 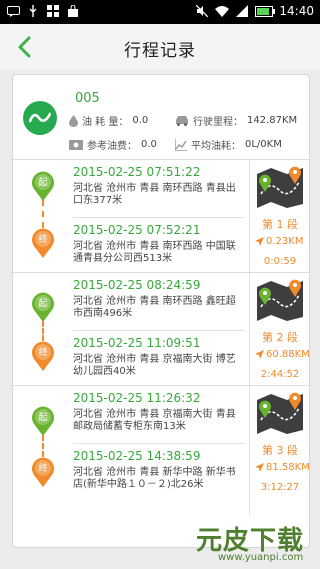 What do you see at coordinates (137, 343) in the screenshot?
I see `end-time: 2015-02-25 11:09:51` at bounding box center [137, 343].